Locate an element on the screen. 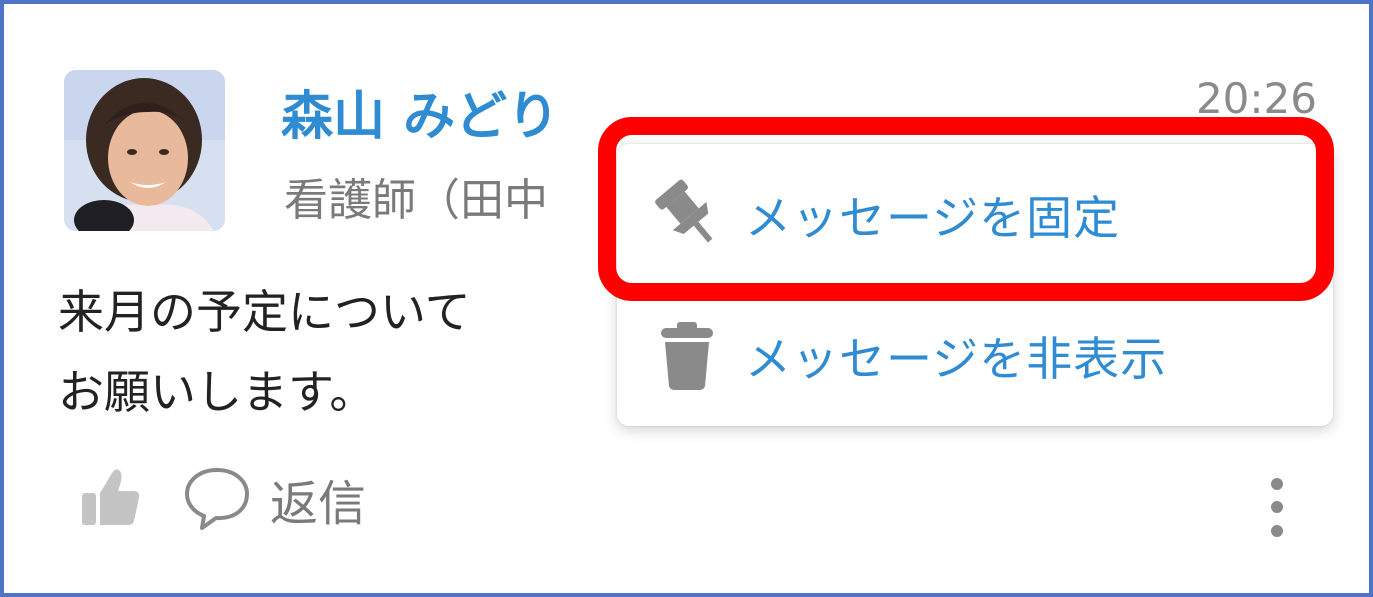 This screenshot has width=1373, height=597. avatar-photo is located at coordinates (144, 150).